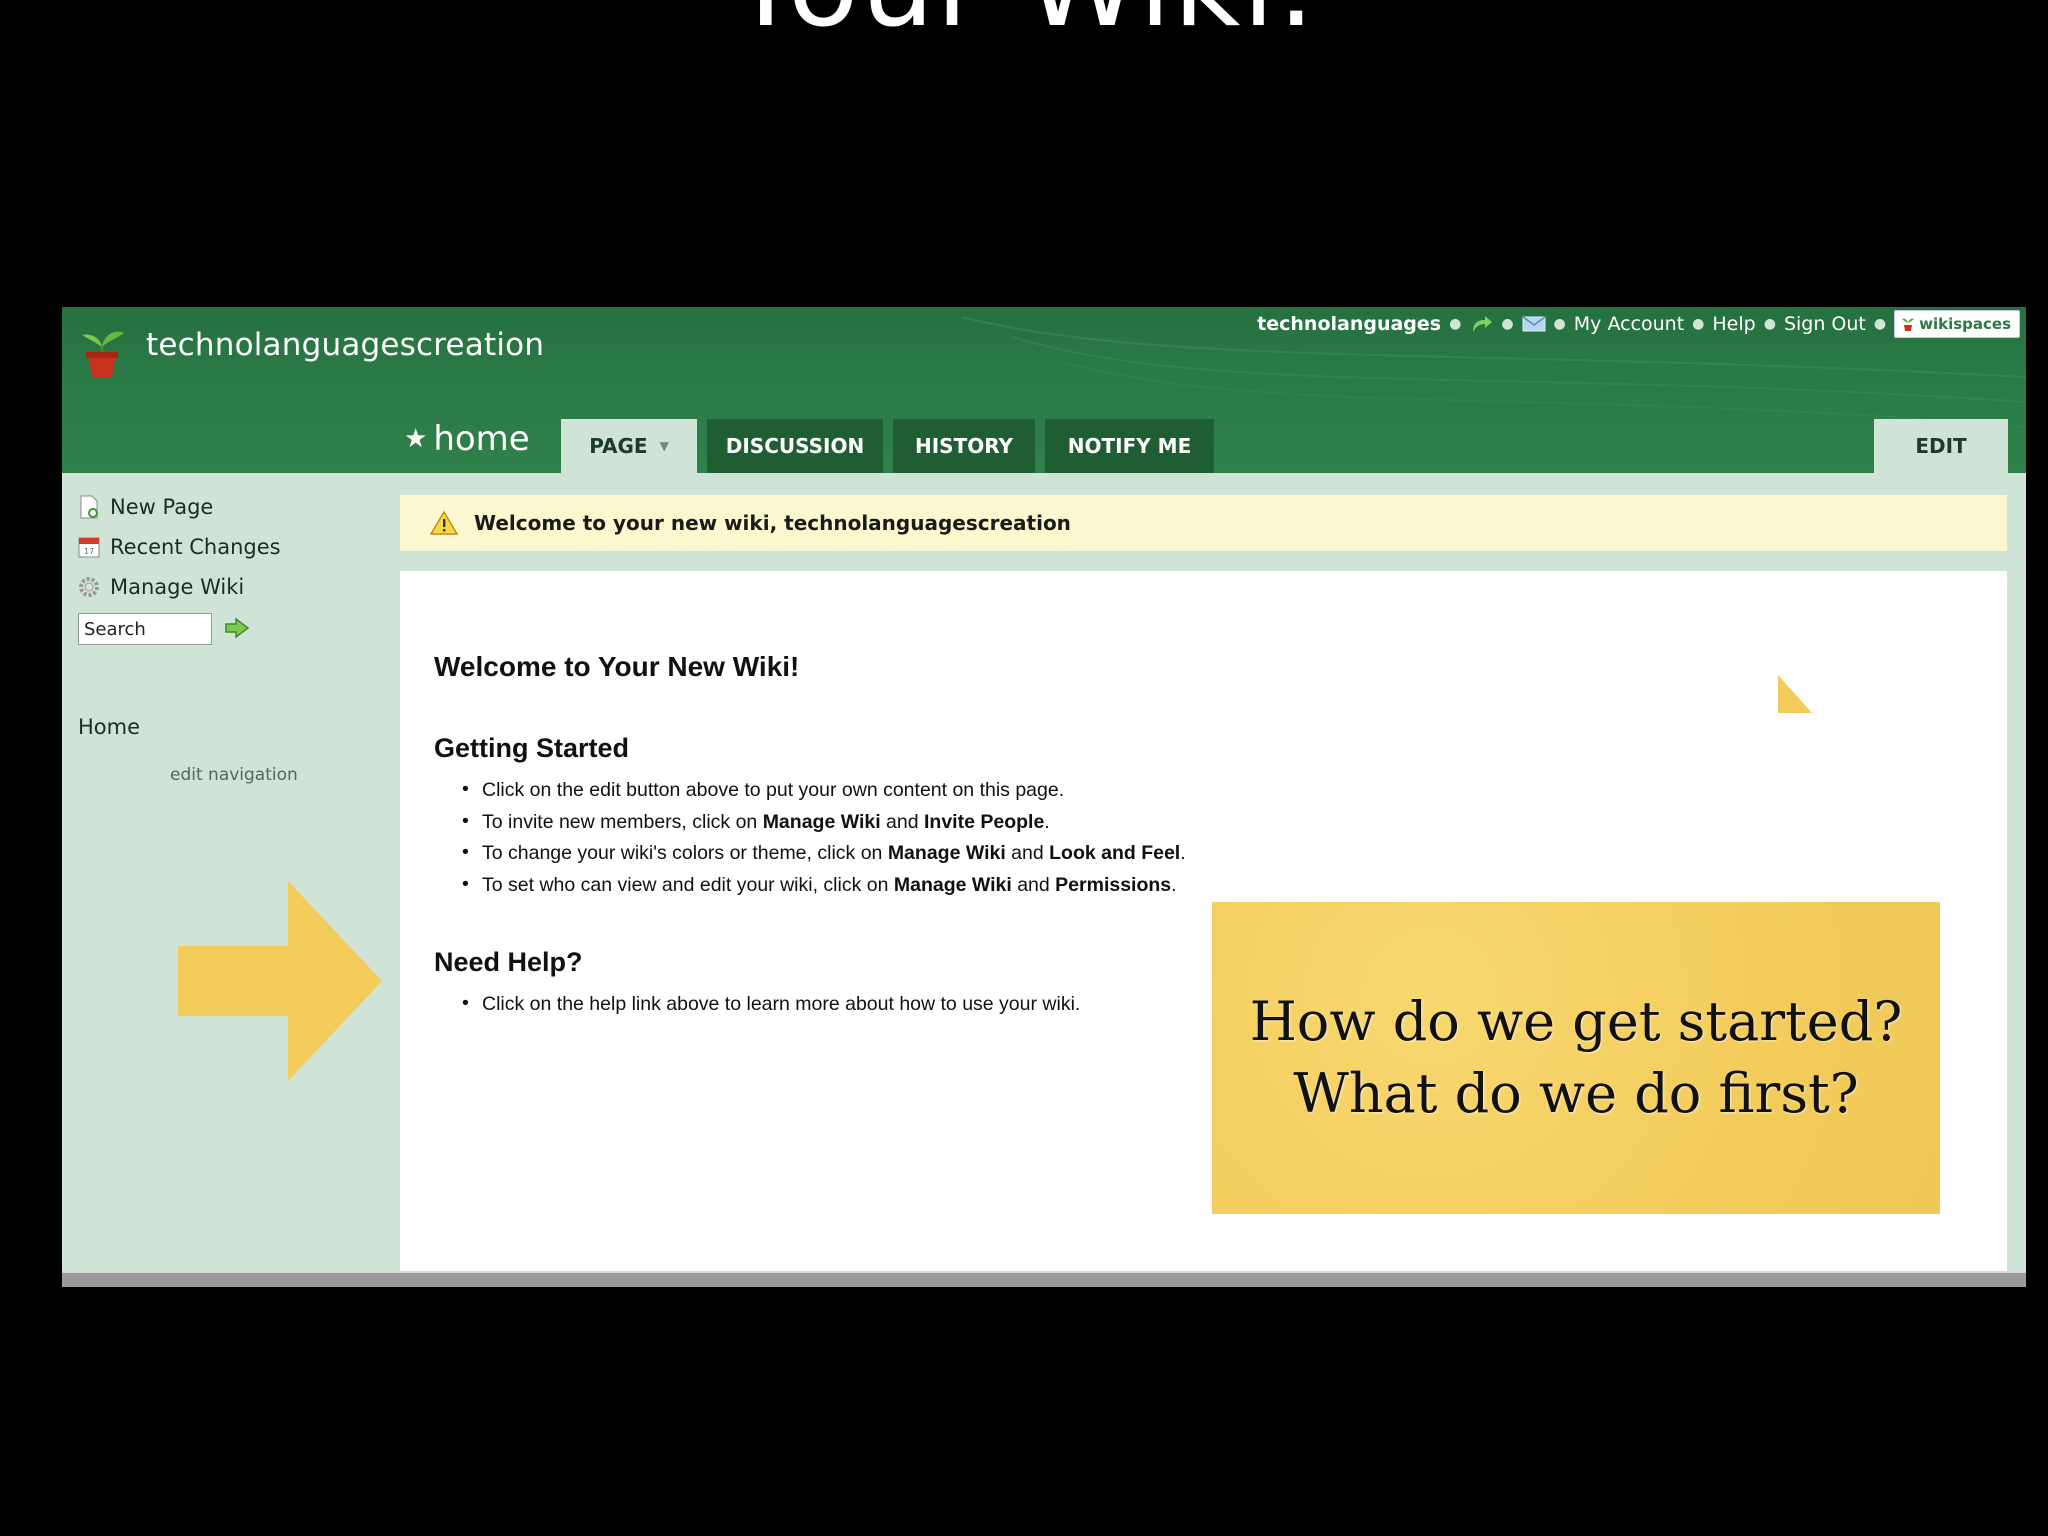 The image size is (2048, 1536). What do you see at coordinates (618, 446) in the screenshot?
I see `tab-page-label: PAGE` at bounding box center [618, 446].